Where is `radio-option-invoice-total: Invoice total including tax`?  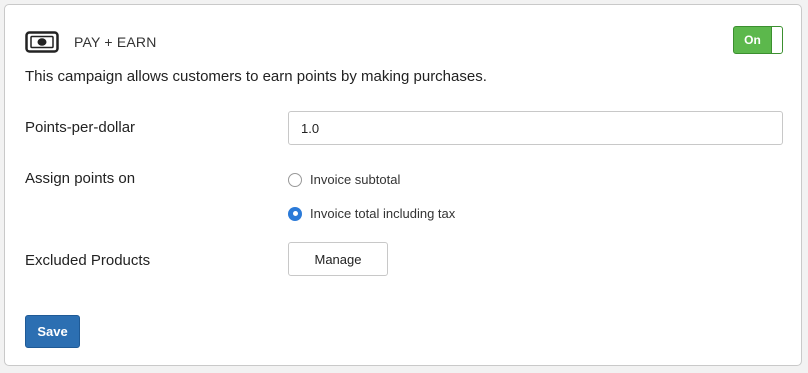 radio-option-invoice-total: Invoice total including tax is located at coordinates (371, 213).